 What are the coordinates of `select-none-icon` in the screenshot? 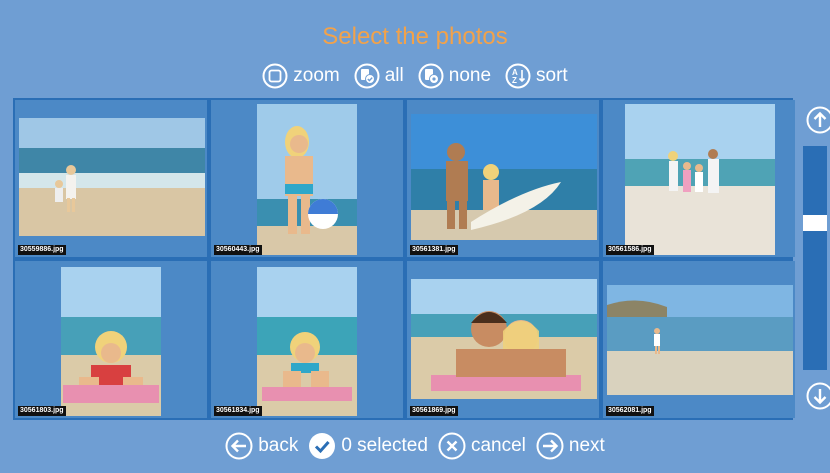 It's located at (431, 76).